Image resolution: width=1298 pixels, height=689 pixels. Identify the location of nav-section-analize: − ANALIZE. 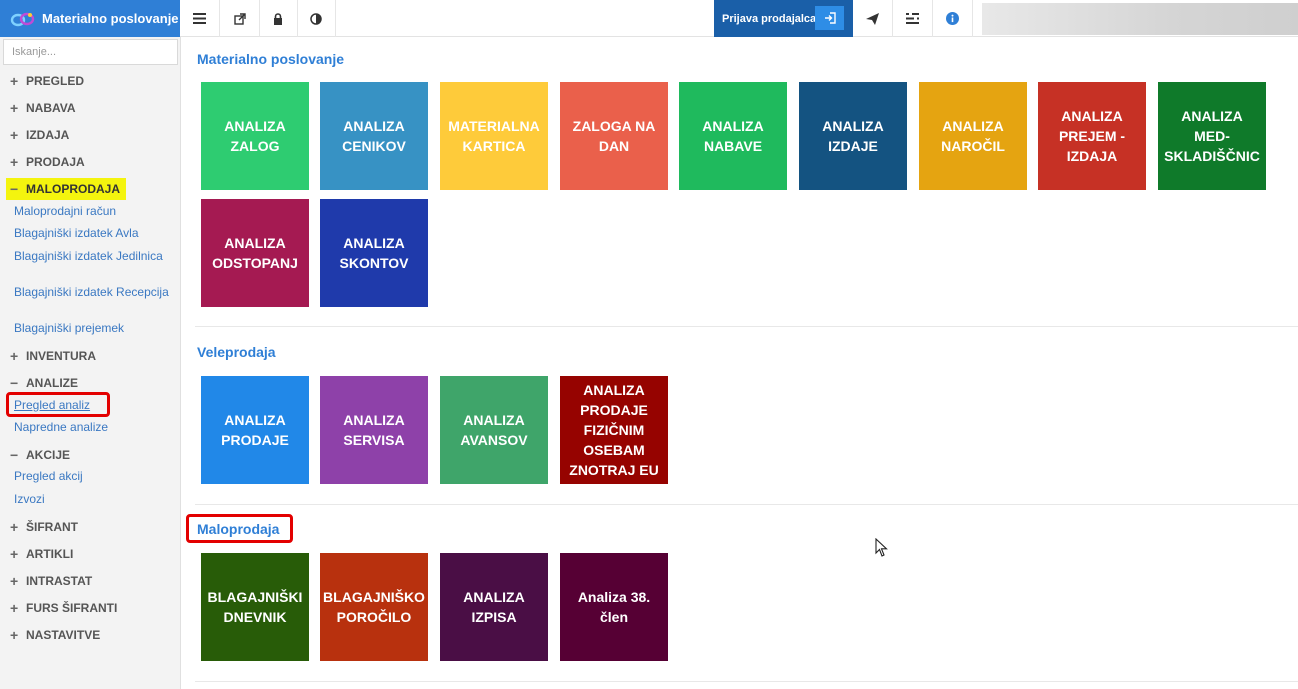
(44, 383).